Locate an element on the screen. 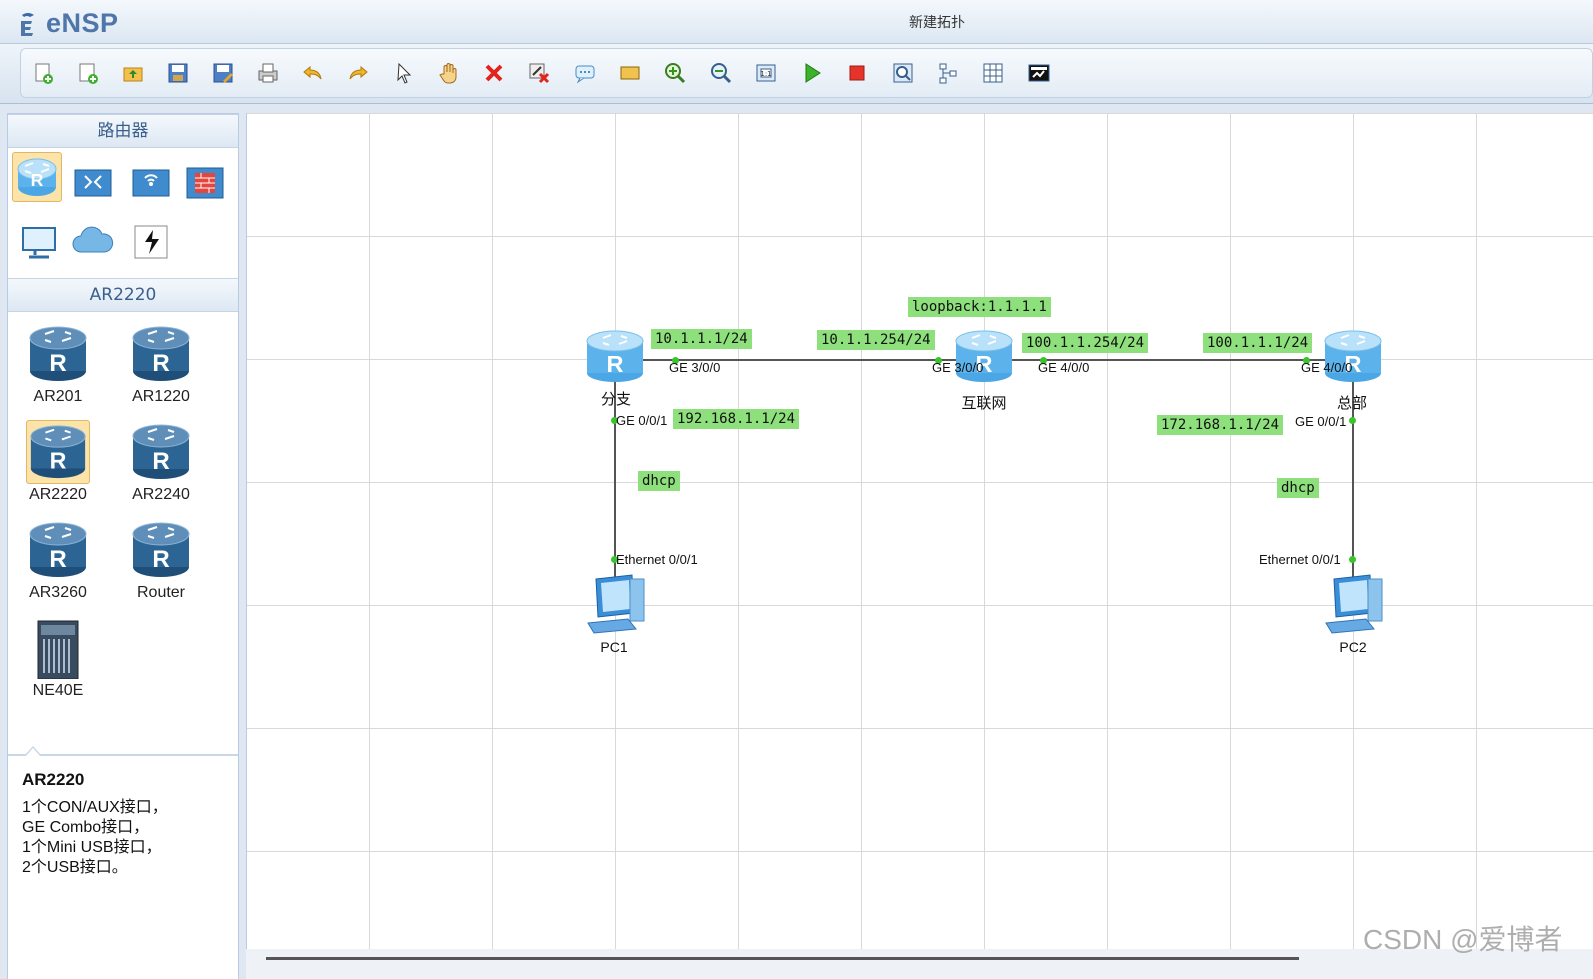 This screenshot has width=1593, height=979. firewall-category-button is located at coordinates (205, 181).